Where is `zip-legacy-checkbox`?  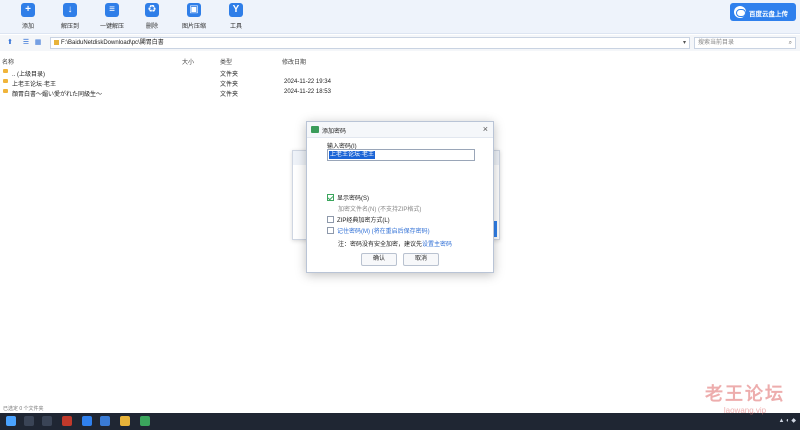
zip-legacy-checkbox is located at coordinates (330, 219).